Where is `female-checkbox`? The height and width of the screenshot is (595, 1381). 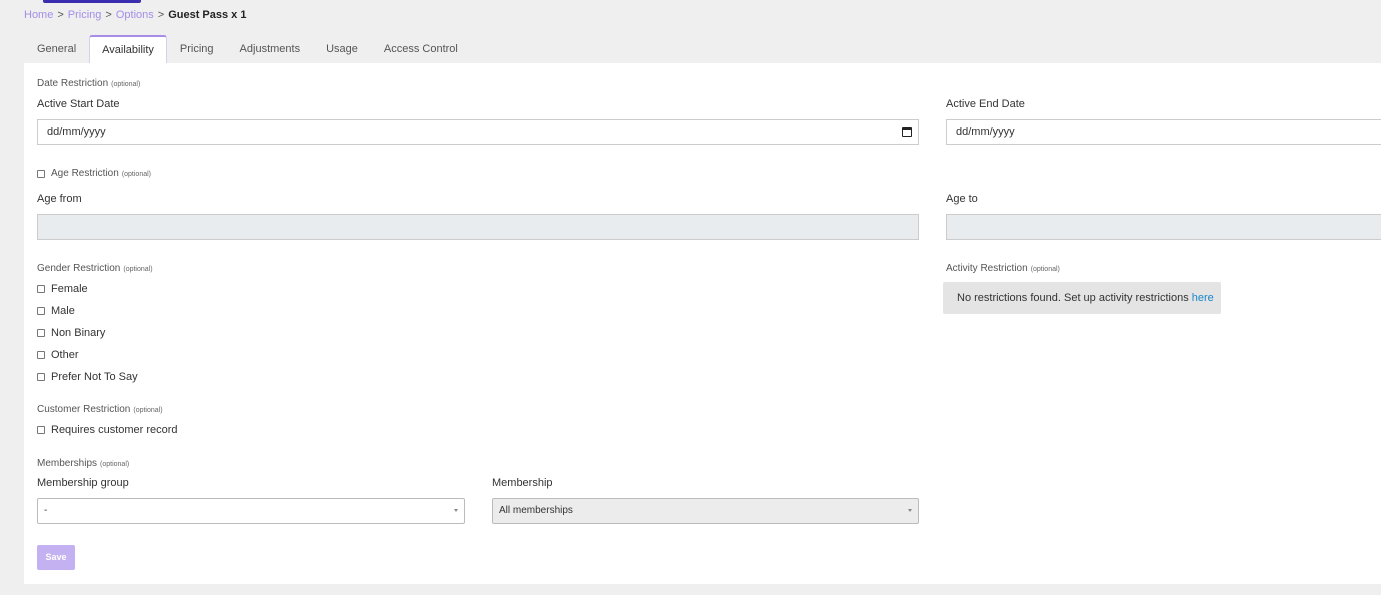
female-checkbox is located at coordinates (41, 289).